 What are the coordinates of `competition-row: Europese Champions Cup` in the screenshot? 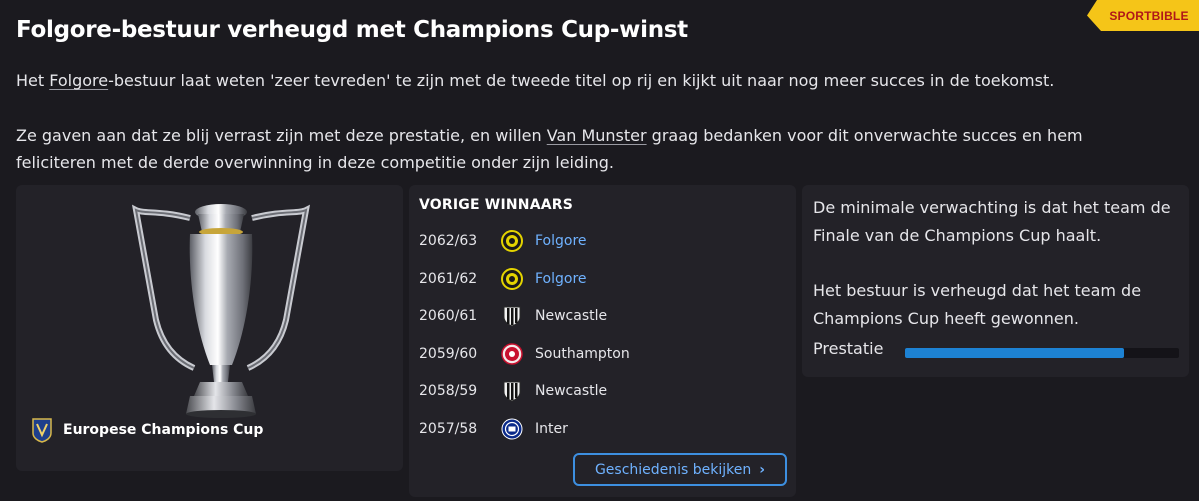 It's located at (147, 430).